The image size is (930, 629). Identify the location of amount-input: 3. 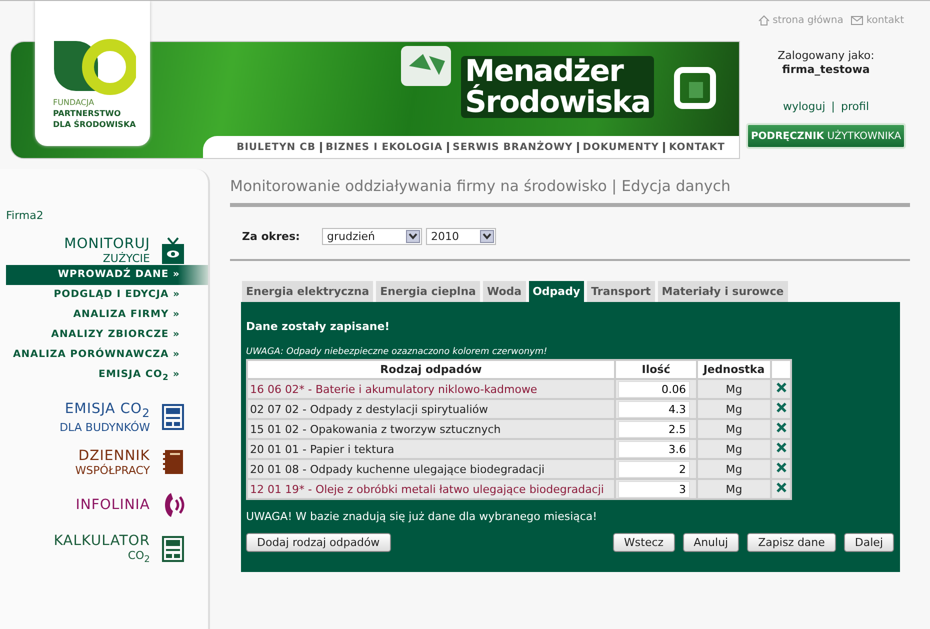
(654, 489).